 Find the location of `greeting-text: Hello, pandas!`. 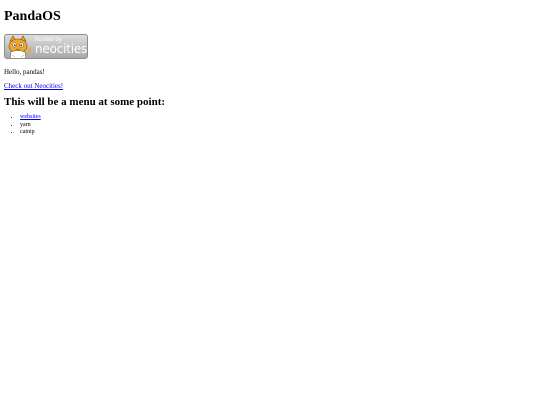

greeting-text: Hello, pandas! is located at coordinates (24, 72).